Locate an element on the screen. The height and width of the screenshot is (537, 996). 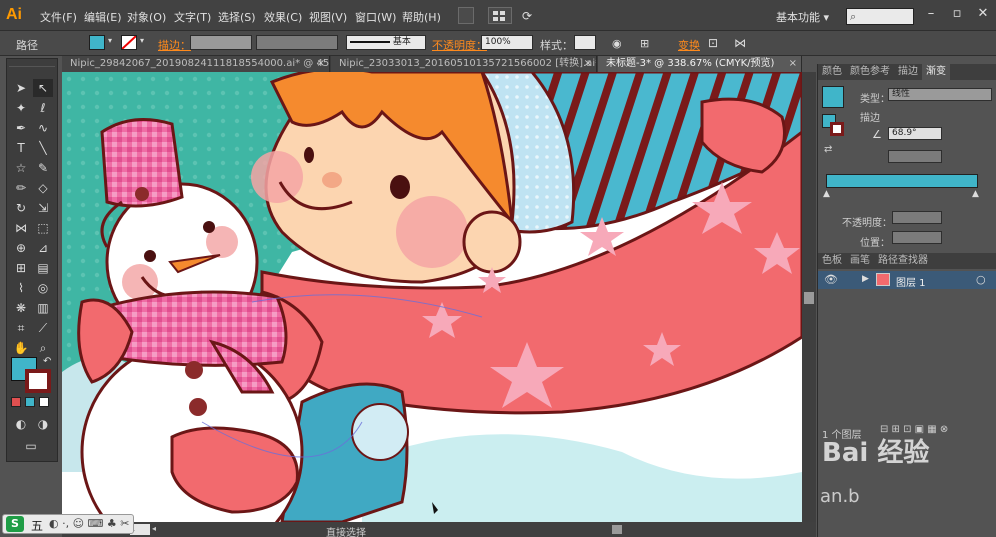
status-tool-readout: 直接选择 is located at coordinates (346, 530).